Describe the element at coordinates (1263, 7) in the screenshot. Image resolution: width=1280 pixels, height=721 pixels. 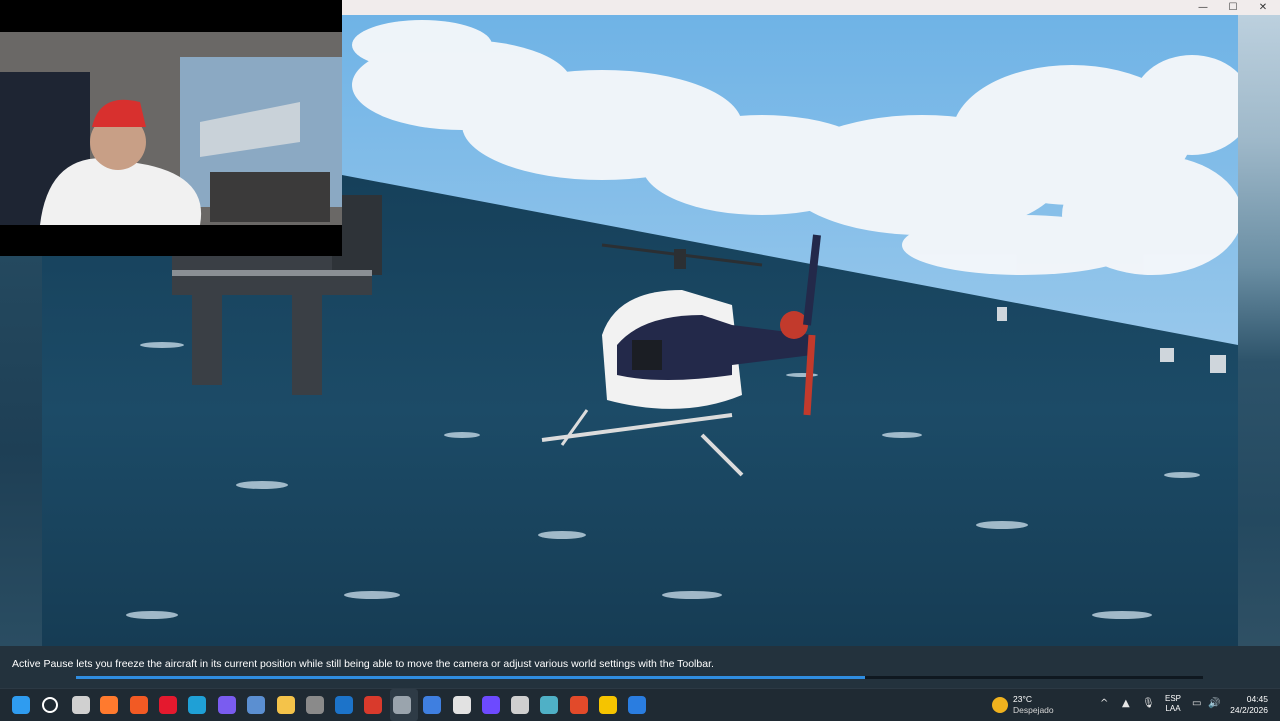
I see `close-button: ✕` at that location.